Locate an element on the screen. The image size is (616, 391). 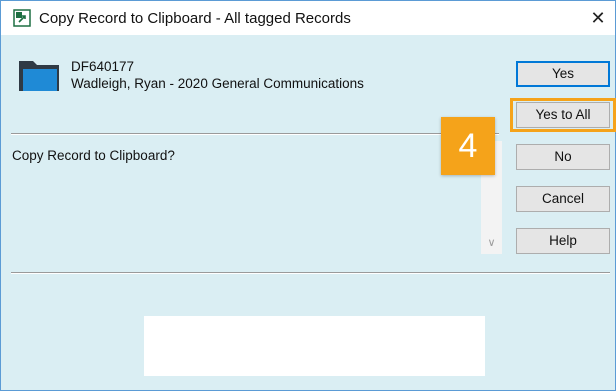
no-button: No is located at coordinates (563, 157).